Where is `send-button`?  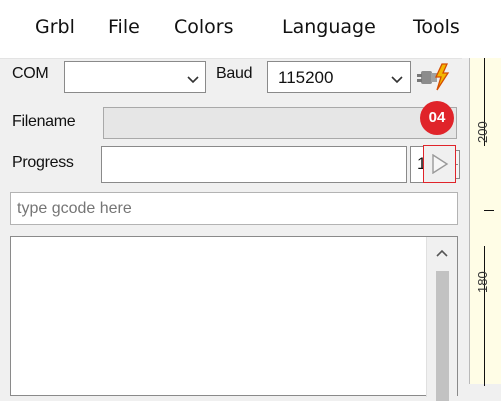 send-button is located at coordinates (439, 164).